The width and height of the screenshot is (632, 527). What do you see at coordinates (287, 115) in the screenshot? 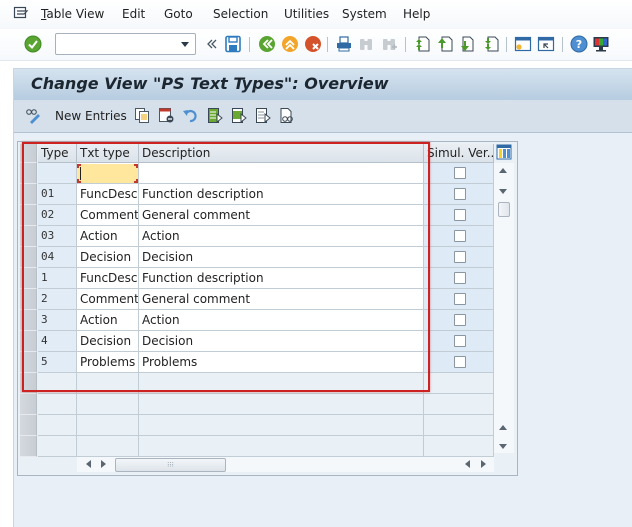
I see `display-other-view-icon` at bounding box center [287, 115].